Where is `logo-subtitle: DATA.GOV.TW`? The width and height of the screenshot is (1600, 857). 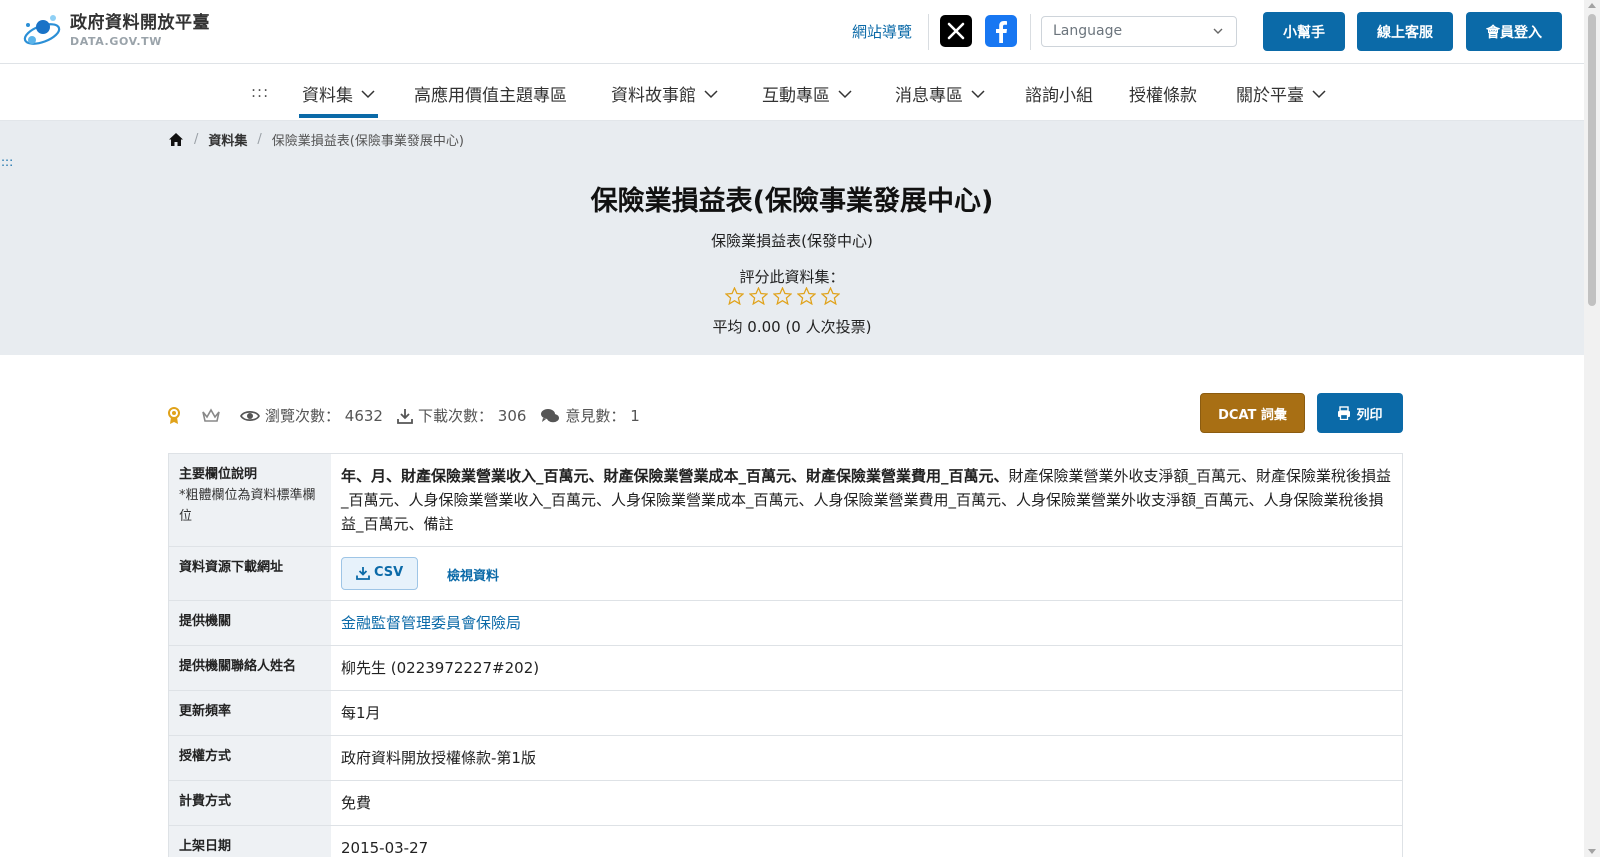
logo-subtitle: DATA.GOV.TW is located at coordinates (116, 41).